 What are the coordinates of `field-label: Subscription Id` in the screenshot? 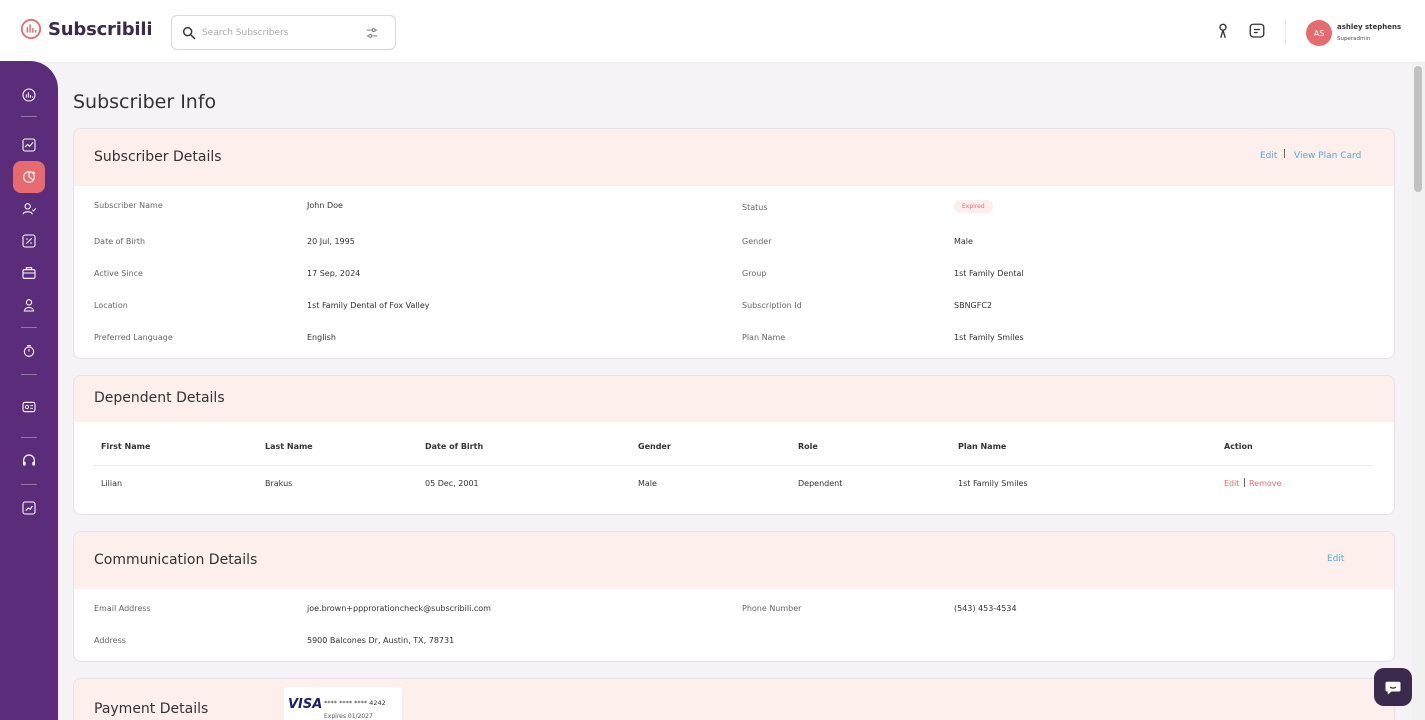 It's located at (772, 305).